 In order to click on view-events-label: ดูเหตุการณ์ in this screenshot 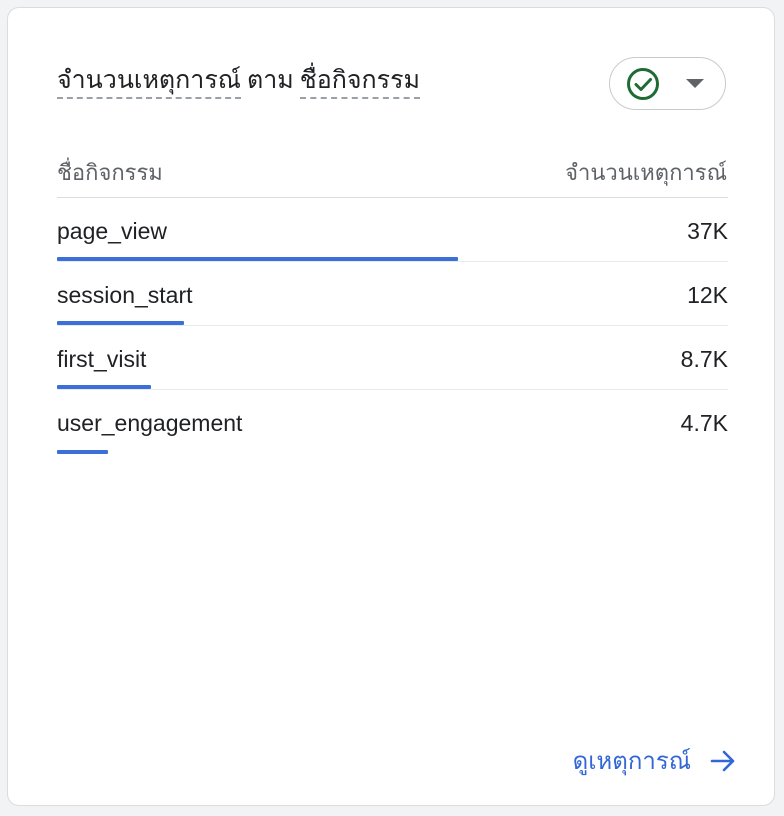, I will do `click(631, 761)`.